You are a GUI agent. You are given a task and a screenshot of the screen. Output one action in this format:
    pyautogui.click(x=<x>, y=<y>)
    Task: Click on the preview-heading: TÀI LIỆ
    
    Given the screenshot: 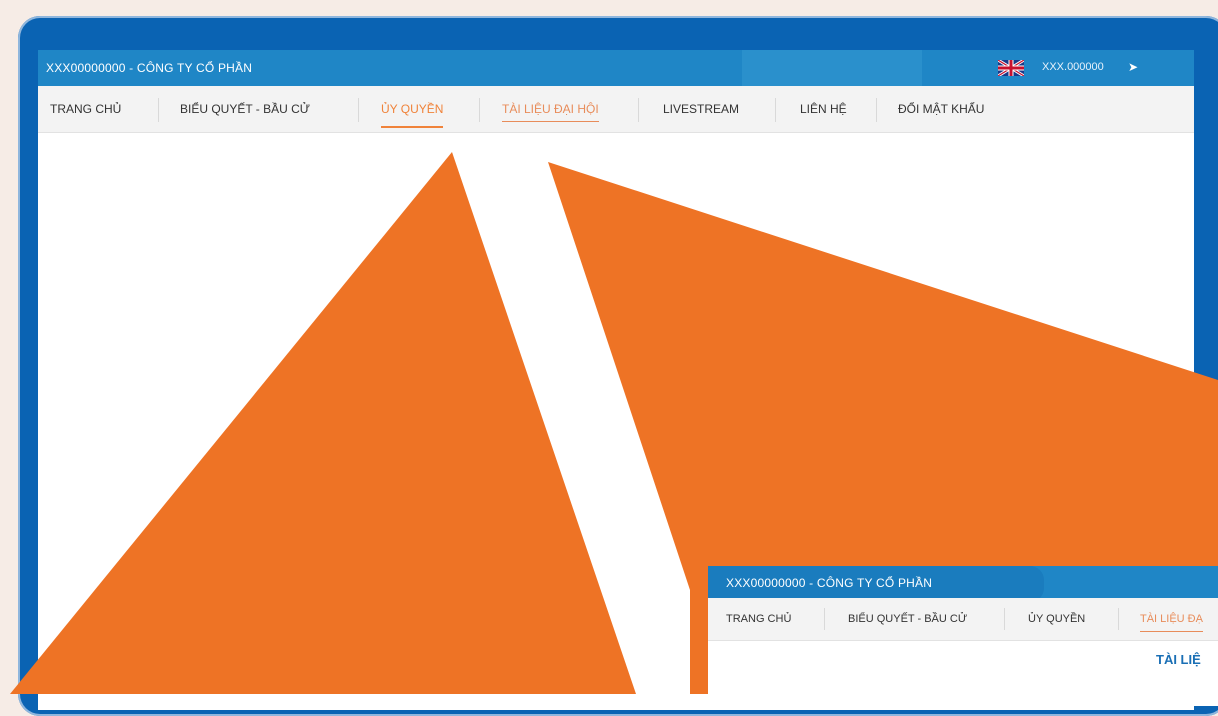 What is the action you would take?
    pyautogui.click(x=1178, y=659)
    